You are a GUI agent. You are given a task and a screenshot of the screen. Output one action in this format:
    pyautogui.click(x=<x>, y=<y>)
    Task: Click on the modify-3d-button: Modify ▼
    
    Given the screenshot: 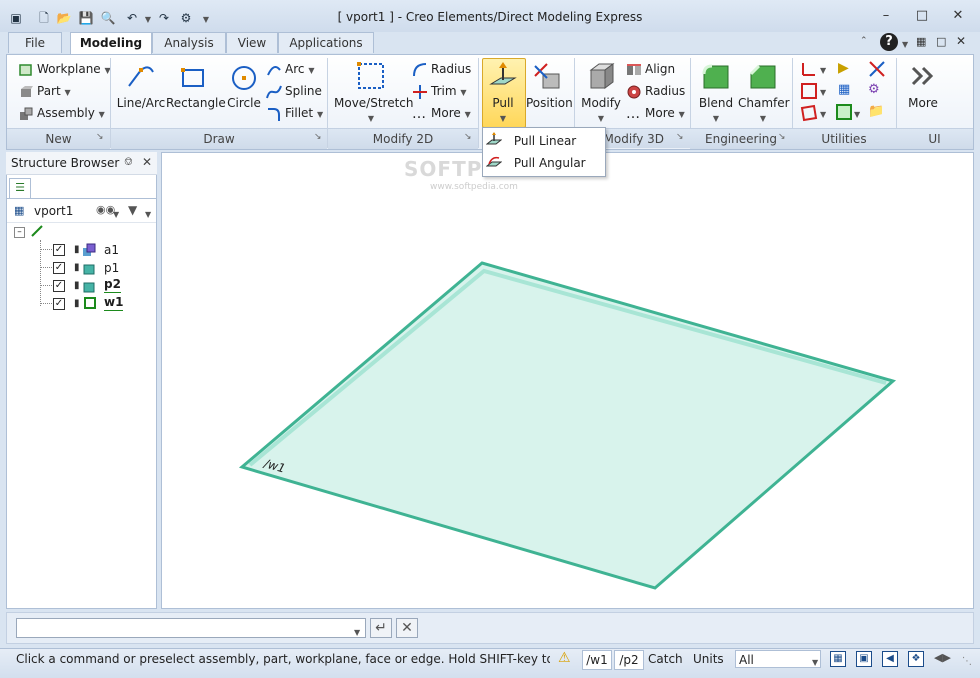 What is the action you would take?
    pyautogui.click(x=601, y=92)
    